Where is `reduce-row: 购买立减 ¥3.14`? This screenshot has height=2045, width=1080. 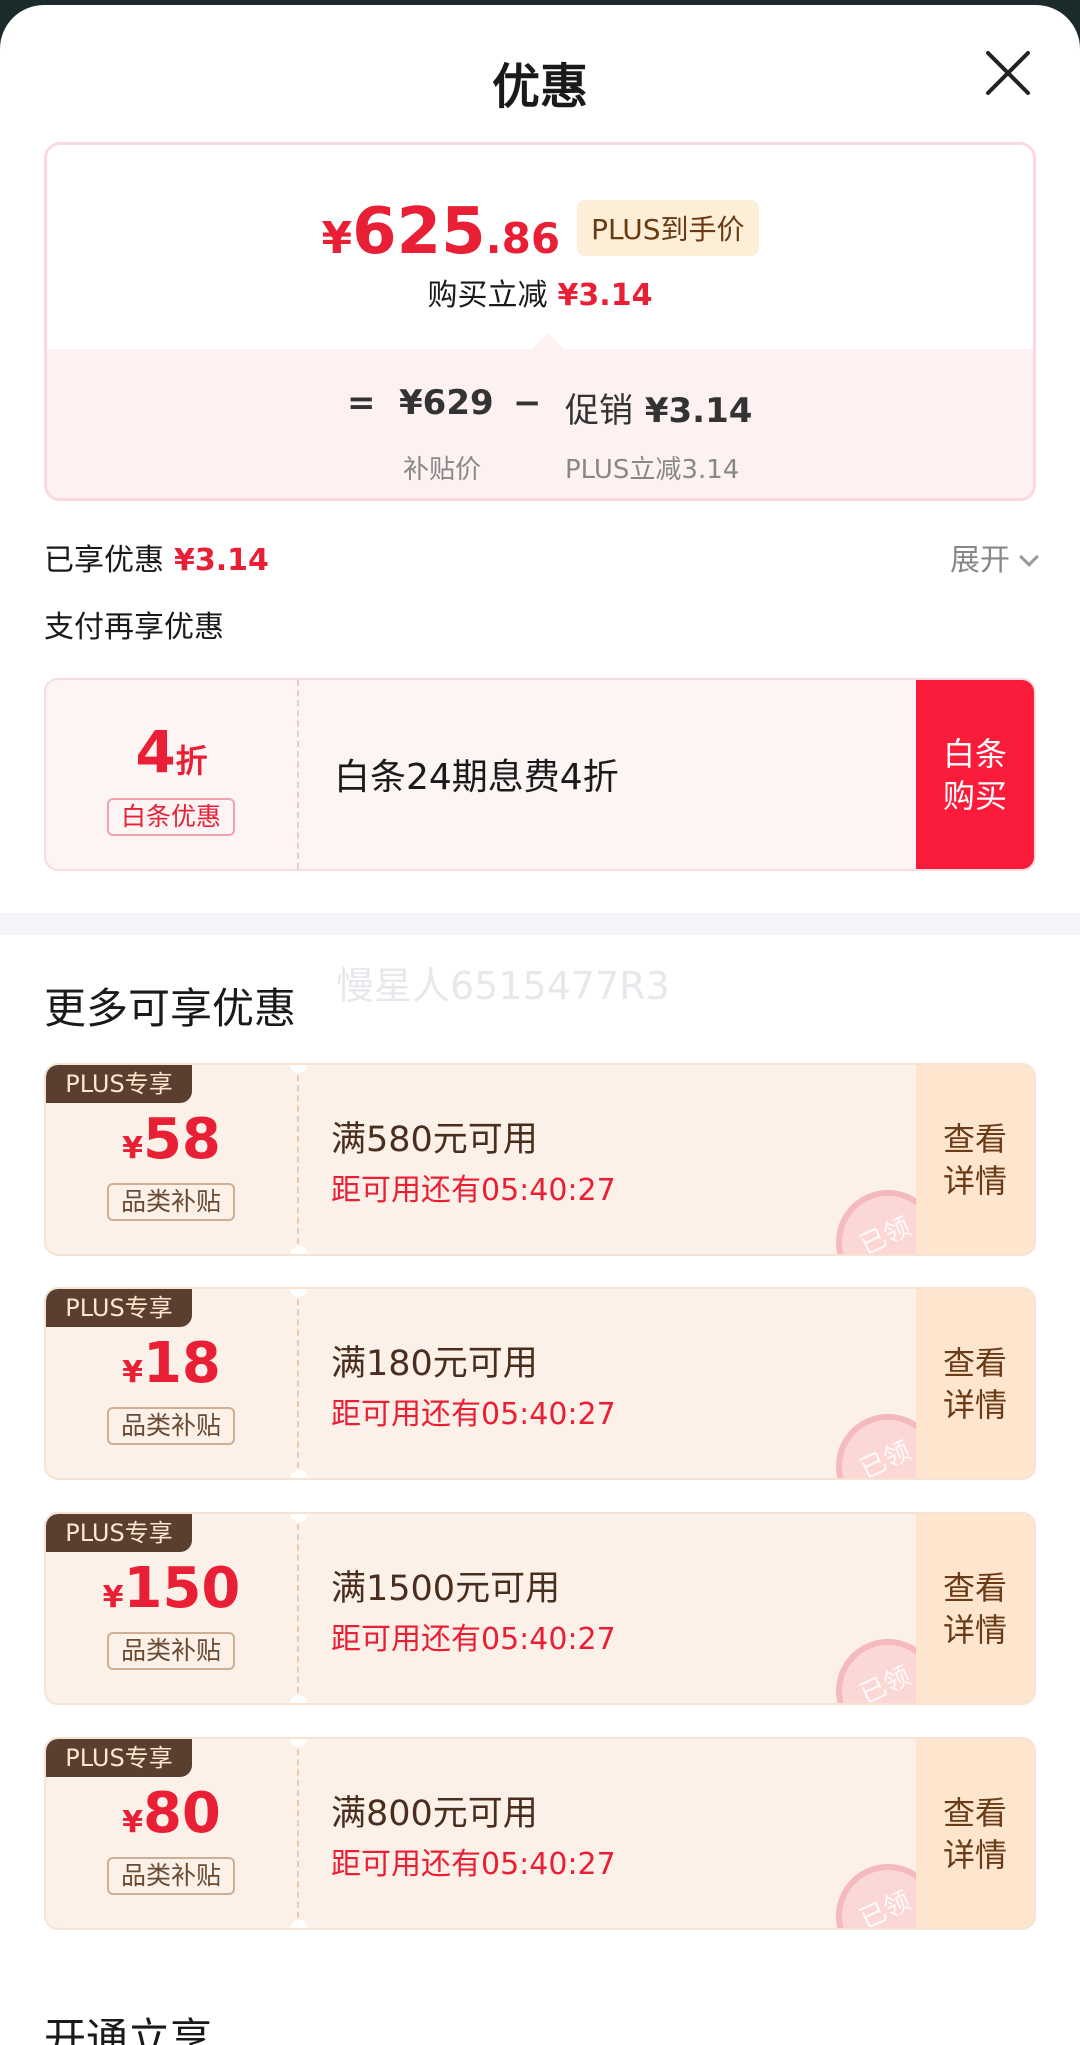 reduce-row: 购买立减 ¥3.14 is located at coordinates (540, 292).